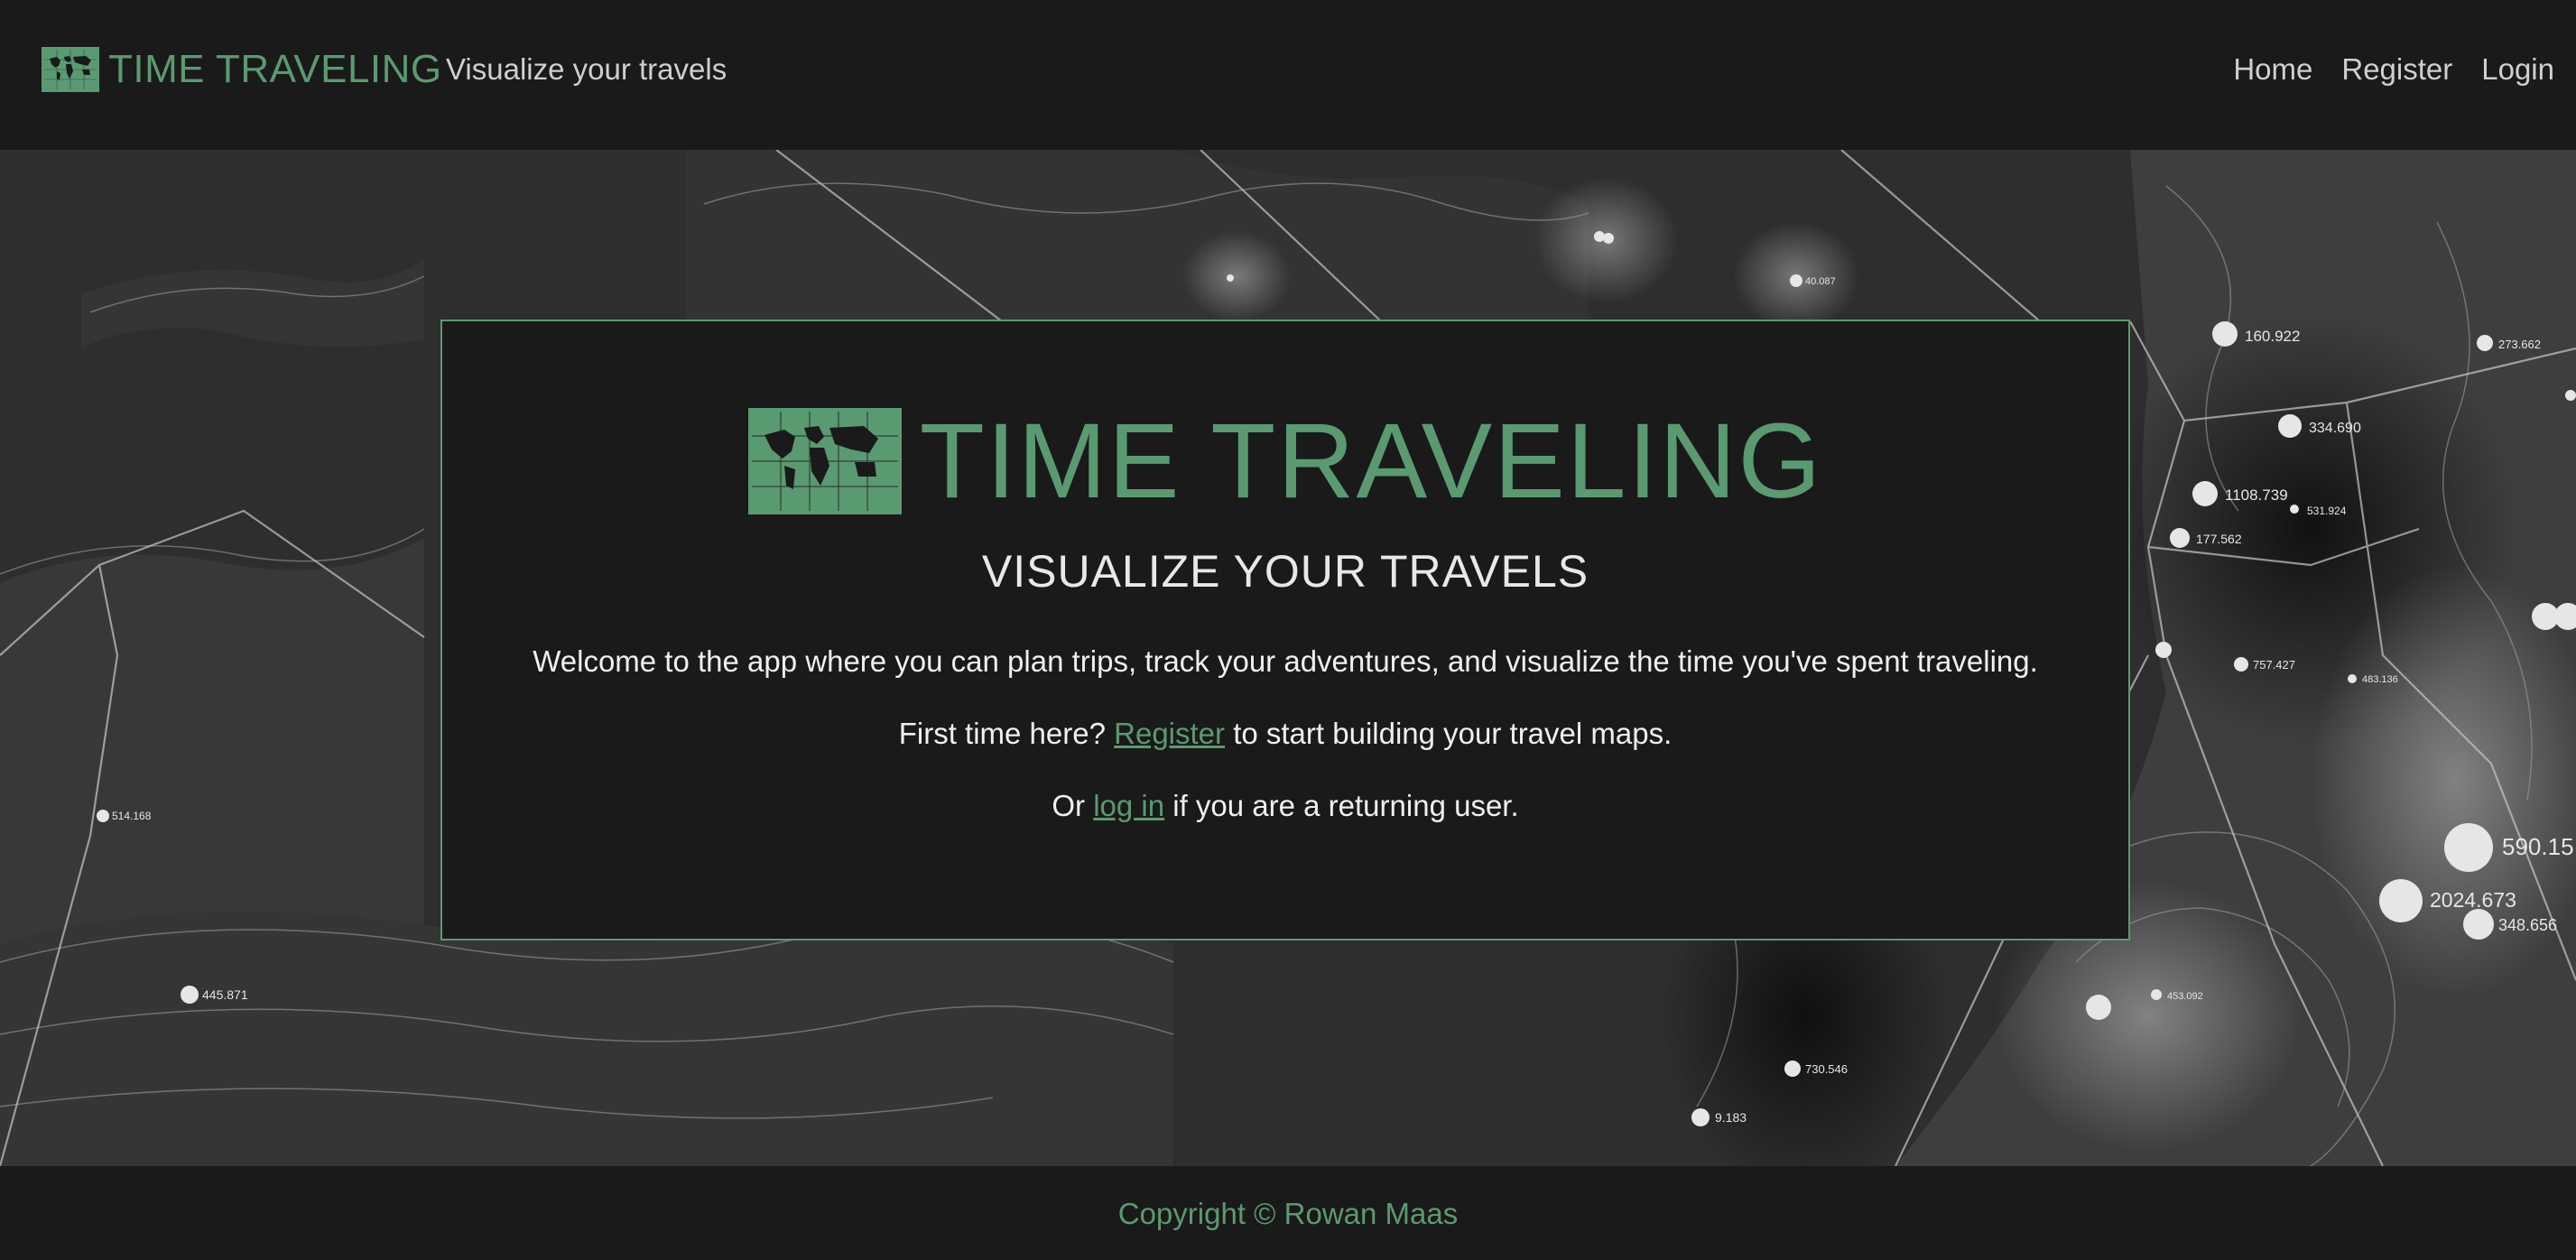  What do you see at coordinates (1285, 571) in the screenshot?
I see `hero-subtitle: VISUALIZE YOUR TRAVELS` at bounding box center [1285, 571].